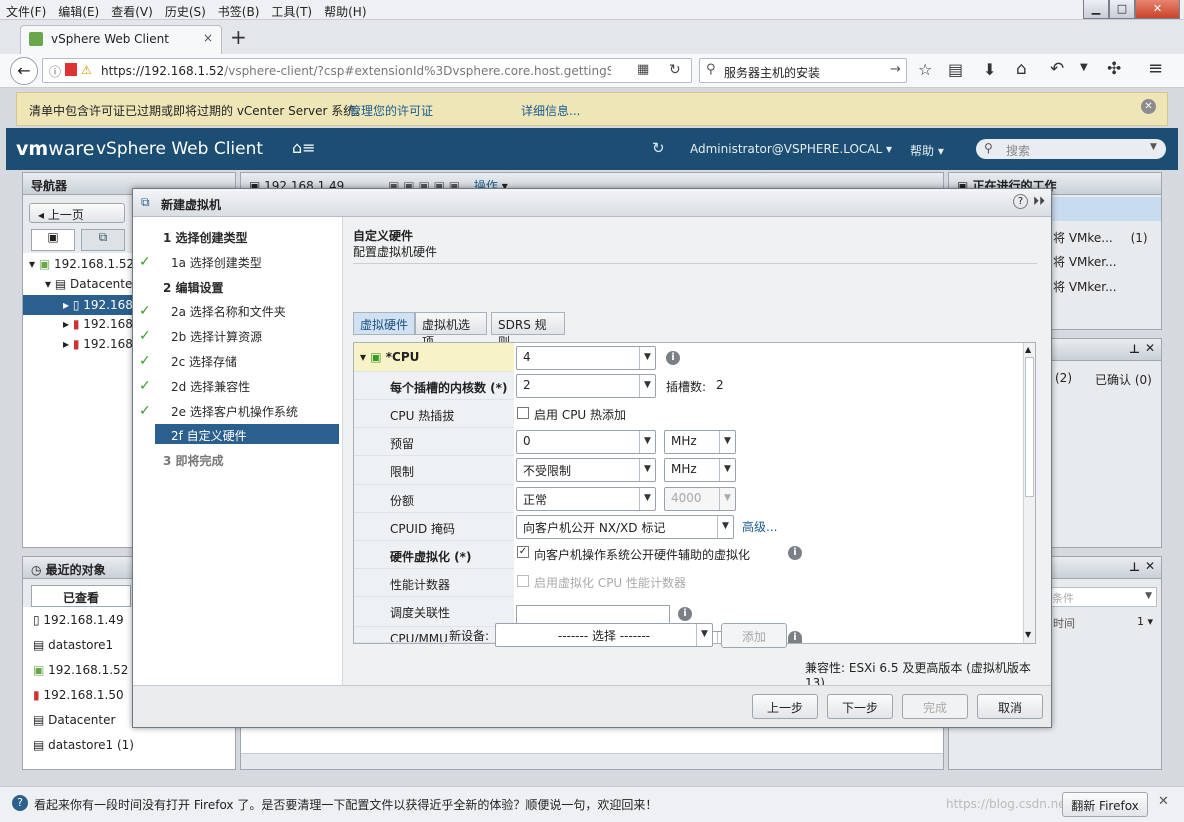 This screenshot has width=1184, height=822. What do you see at coordinates (1020, 201) in the screenshot?
I see `help-icon: ?` at bounding box center [1020, 201].